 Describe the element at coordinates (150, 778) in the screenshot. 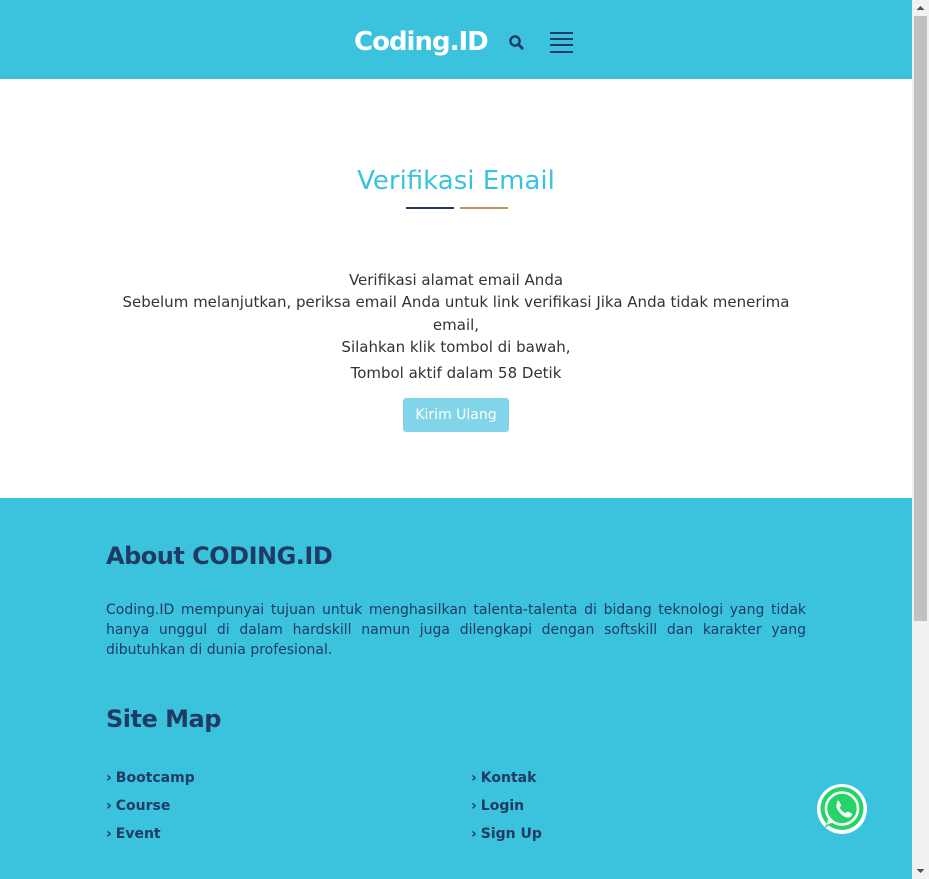

I see `sitemap-link-bootcamp: › Bootcamp` at that location.